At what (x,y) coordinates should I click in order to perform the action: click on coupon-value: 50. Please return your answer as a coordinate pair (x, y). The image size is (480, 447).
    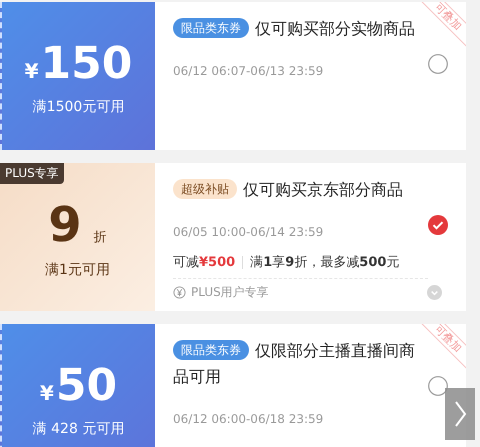
    Looking at the image, I should click on (87, 386).